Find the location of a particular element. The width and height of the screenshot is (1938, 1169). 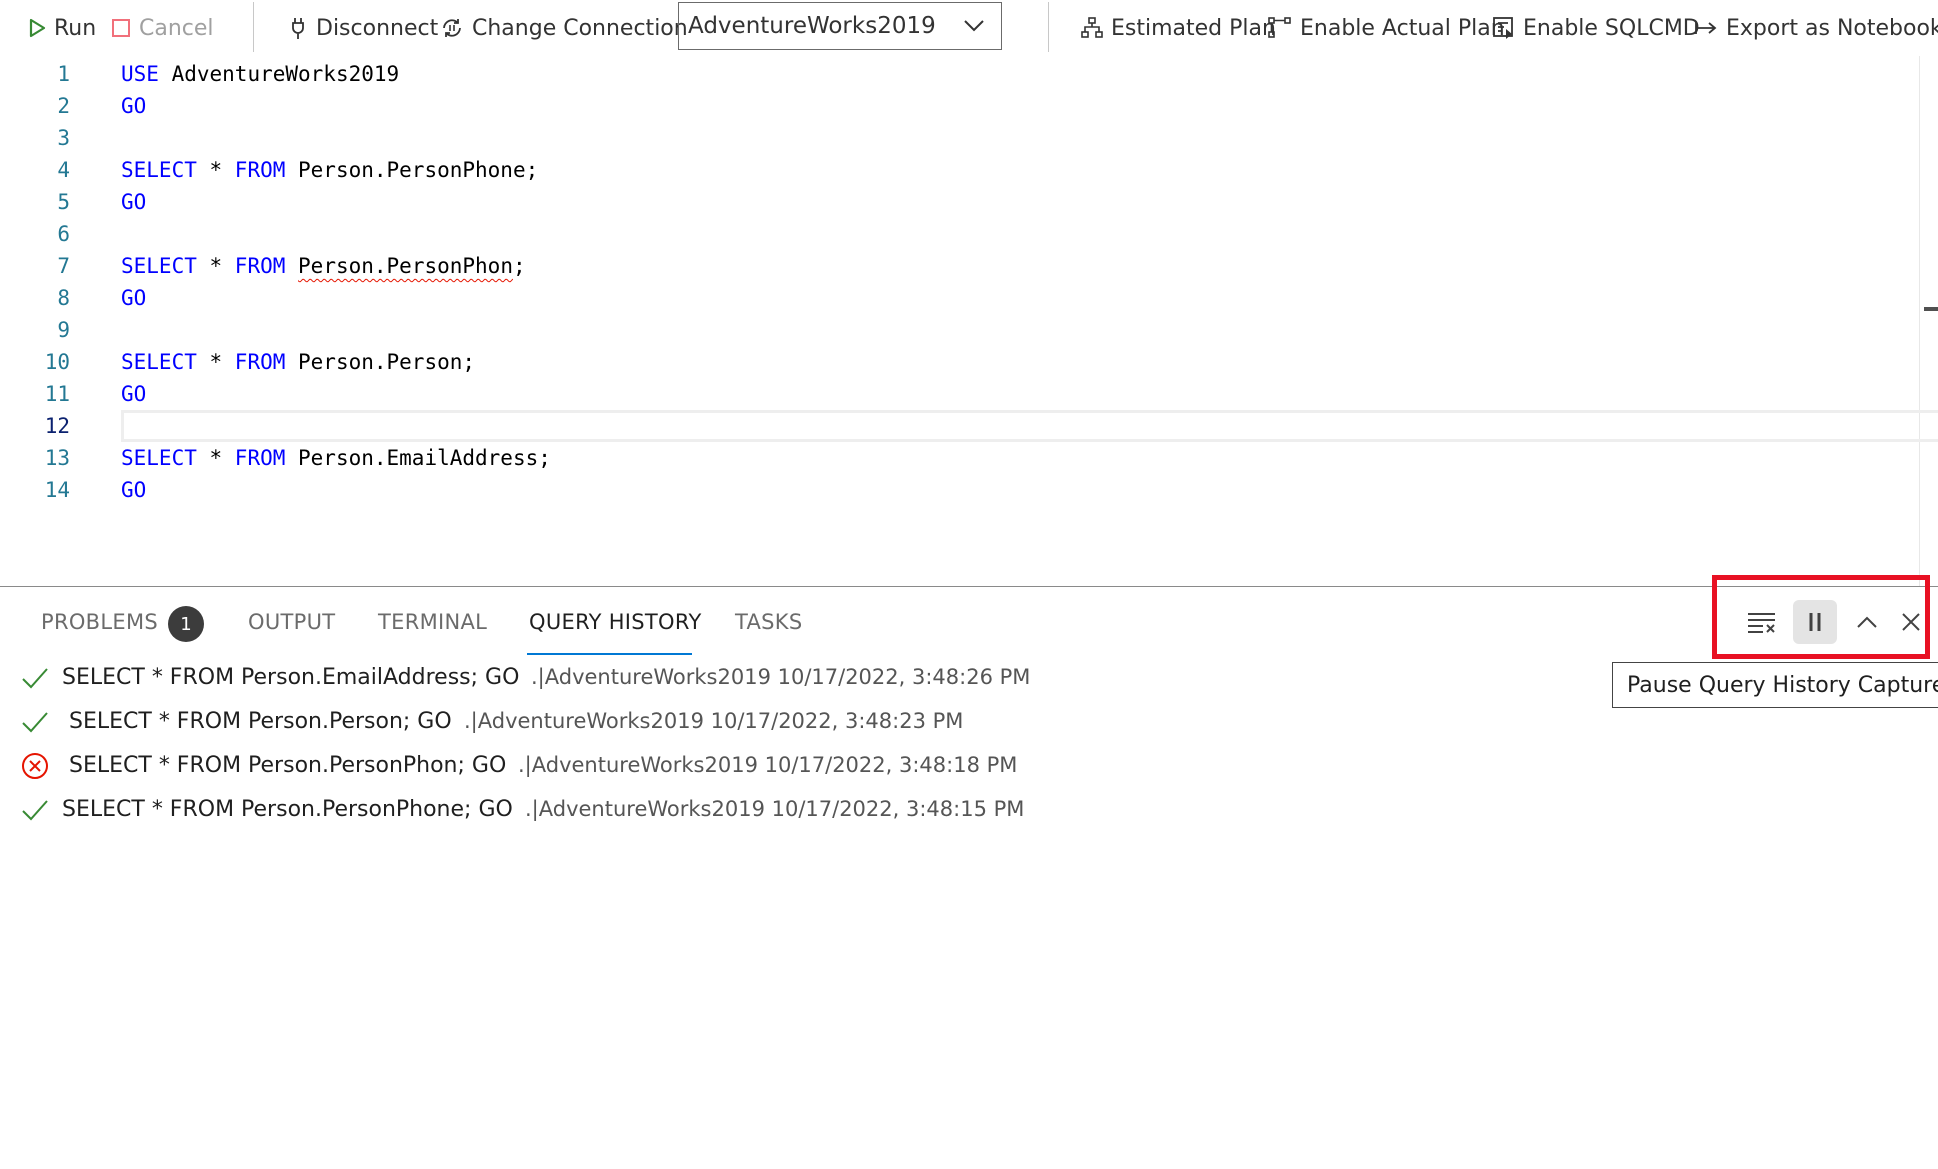

editor-line: 11 GO is located at coordinates (969, 394).